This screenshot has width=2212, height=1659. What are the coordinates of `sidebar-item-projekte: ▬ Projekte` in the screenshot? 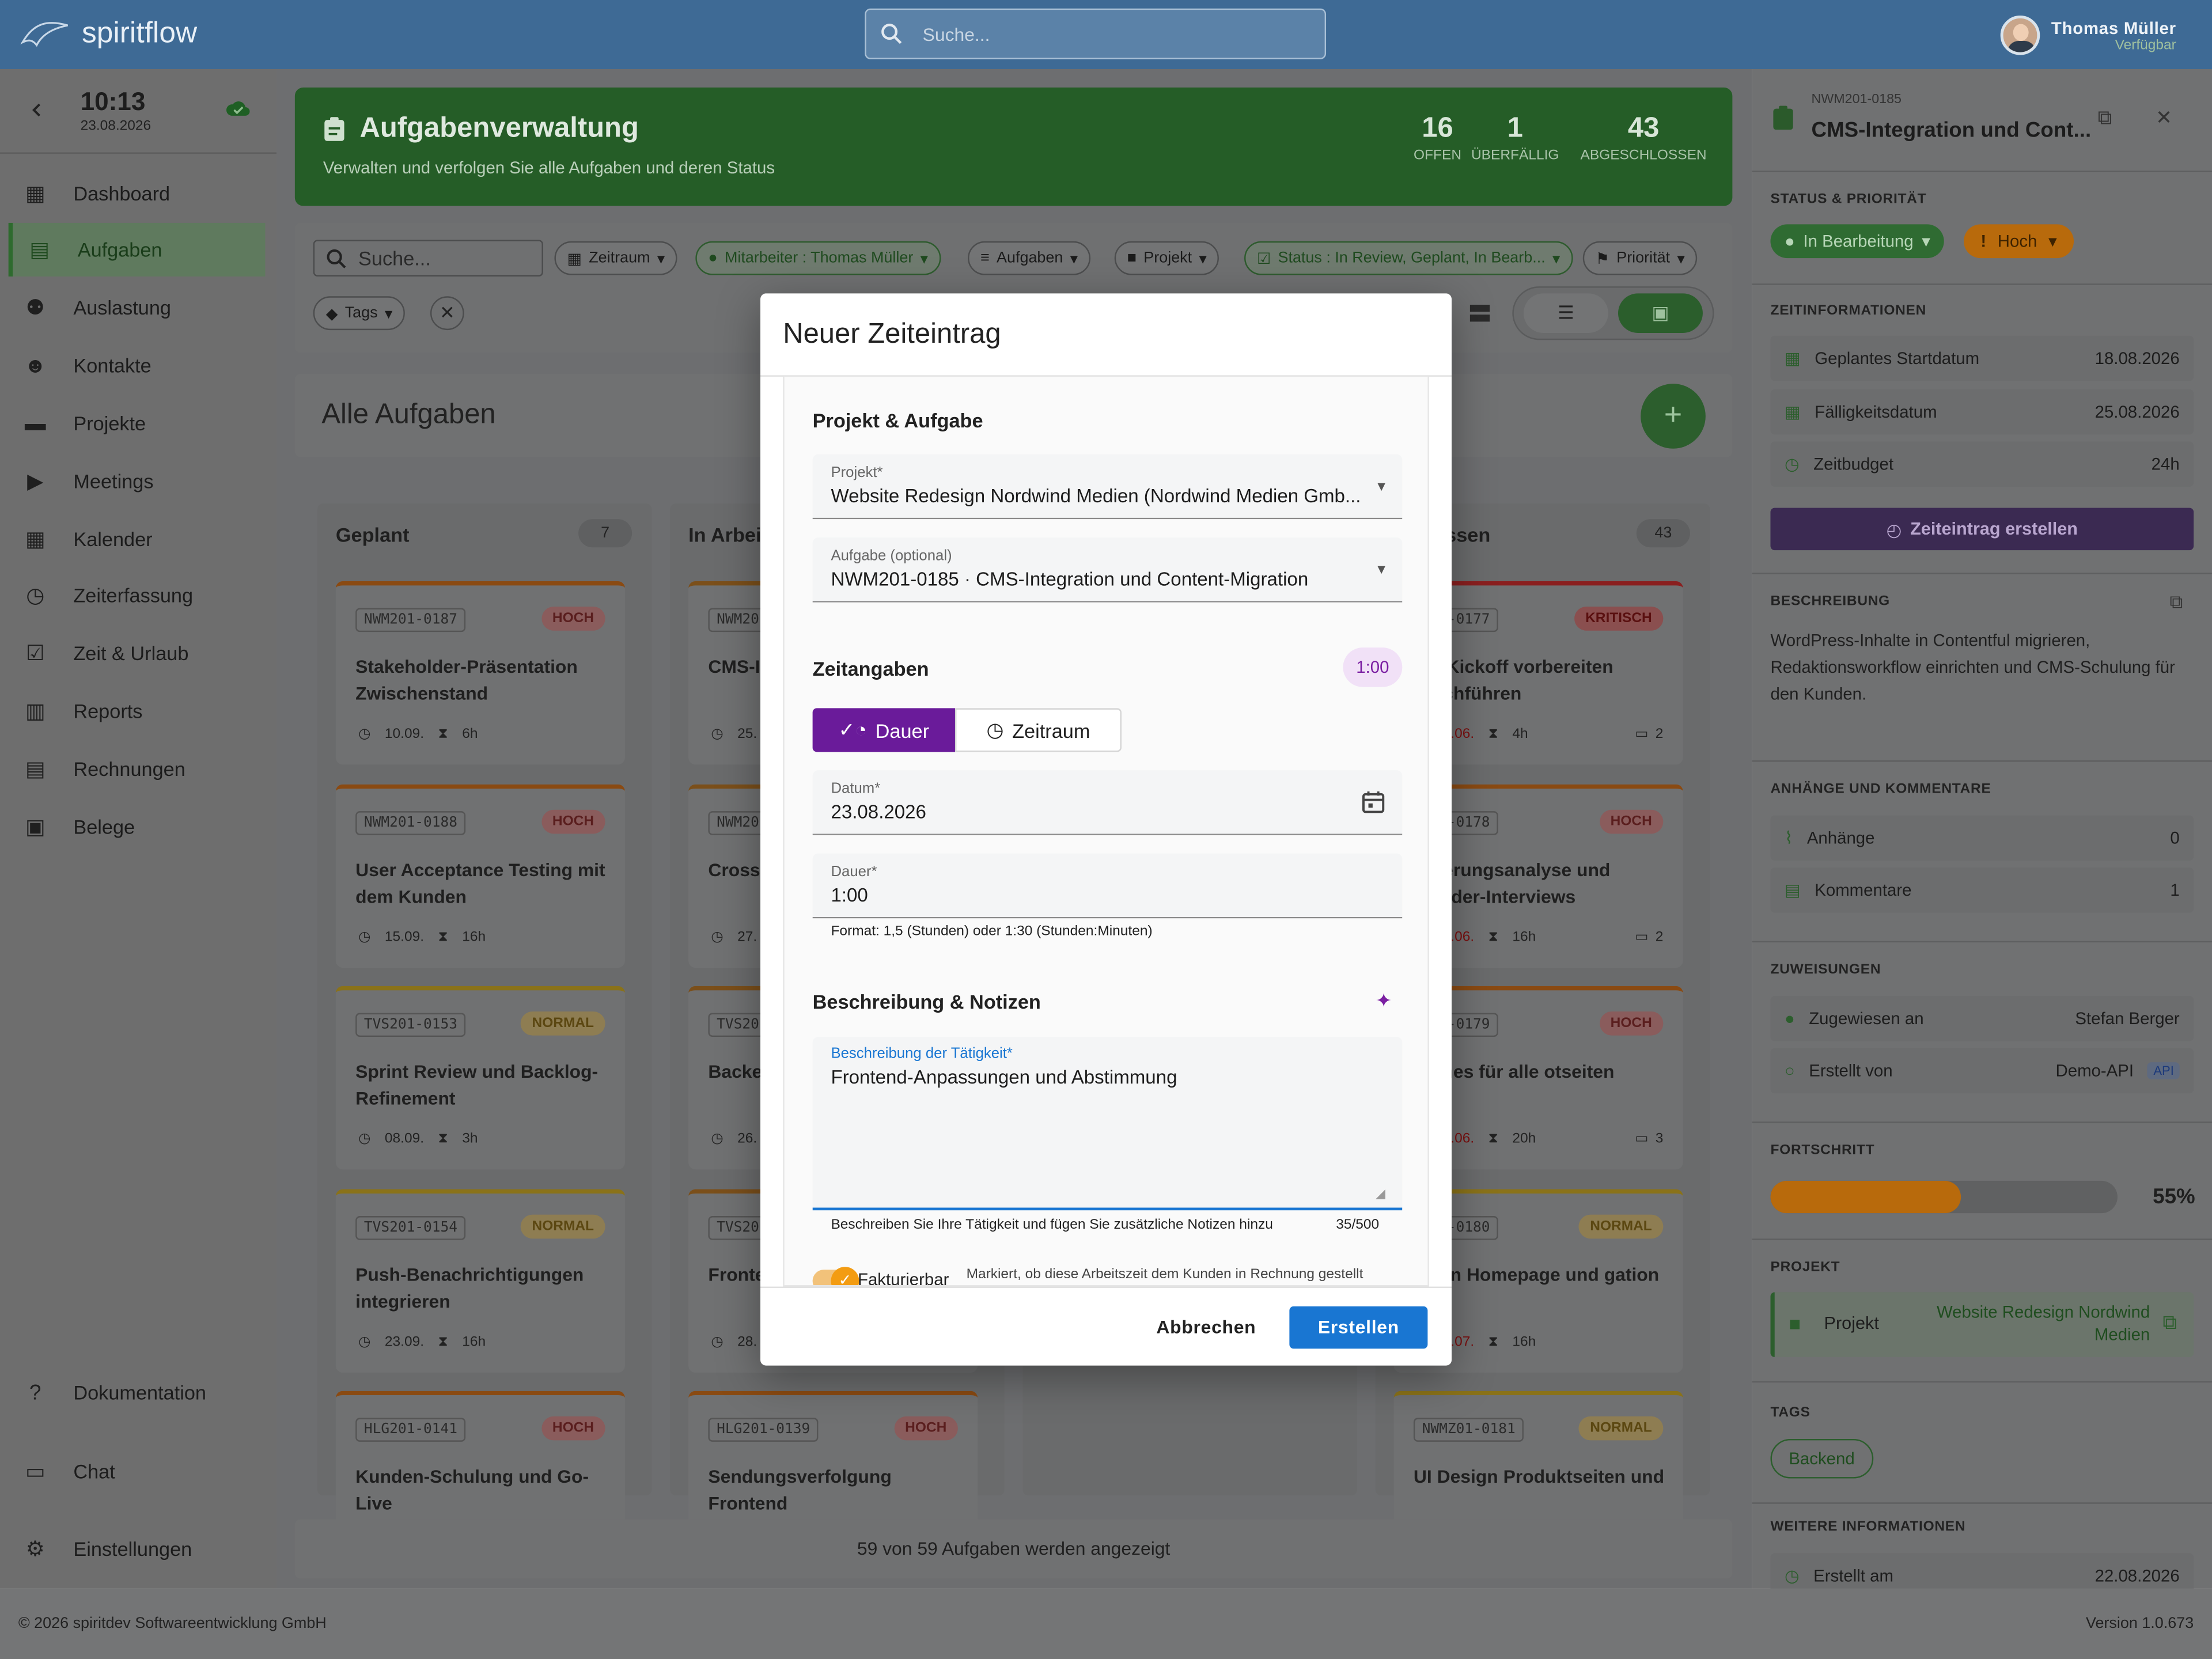 It's located at (137, 423).